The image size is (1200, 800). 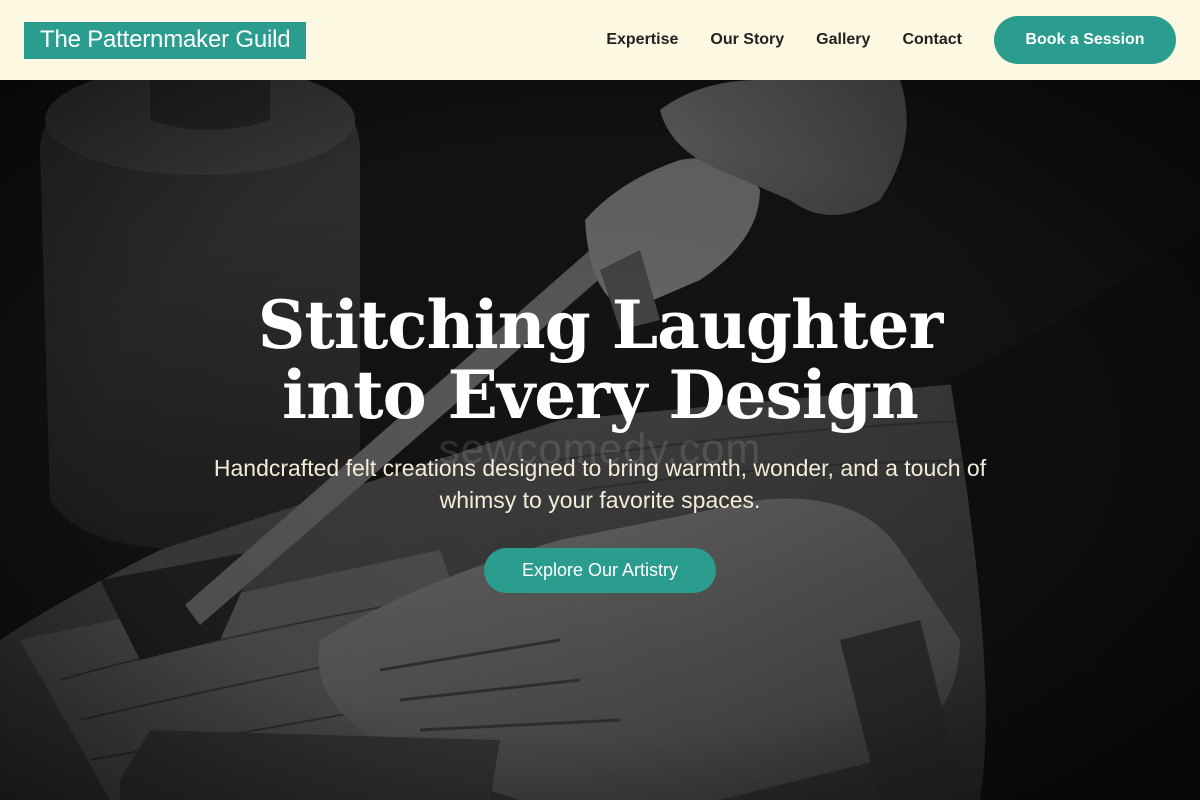 What do you see at coordinates (600, 570) in the screenshot?
I see `explore-artistry-button: Explore Our Artistry` at bounding box center [600, 570].